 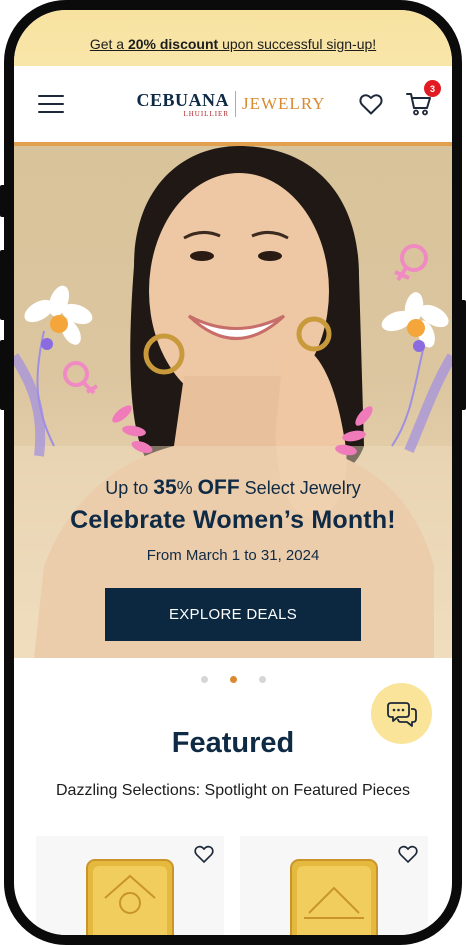 What do you see at coordinates (182, 99) in the screenshot?
I see `logo-main-text: CEBUANA` at bounding box center [182, 99].